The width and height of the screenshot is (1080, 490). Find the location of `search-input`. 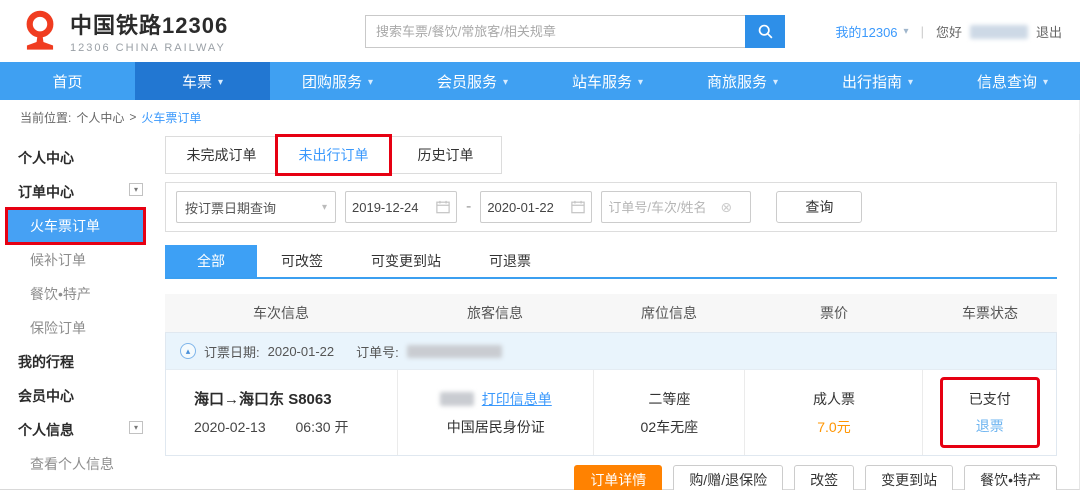

search-input is located at coordinates (555, 31).